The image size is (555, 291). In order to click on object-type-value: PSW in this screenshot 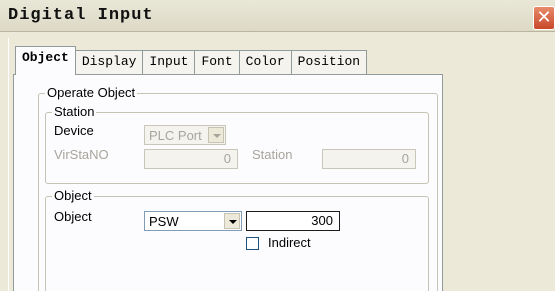, I will do `click(164, 221)`.